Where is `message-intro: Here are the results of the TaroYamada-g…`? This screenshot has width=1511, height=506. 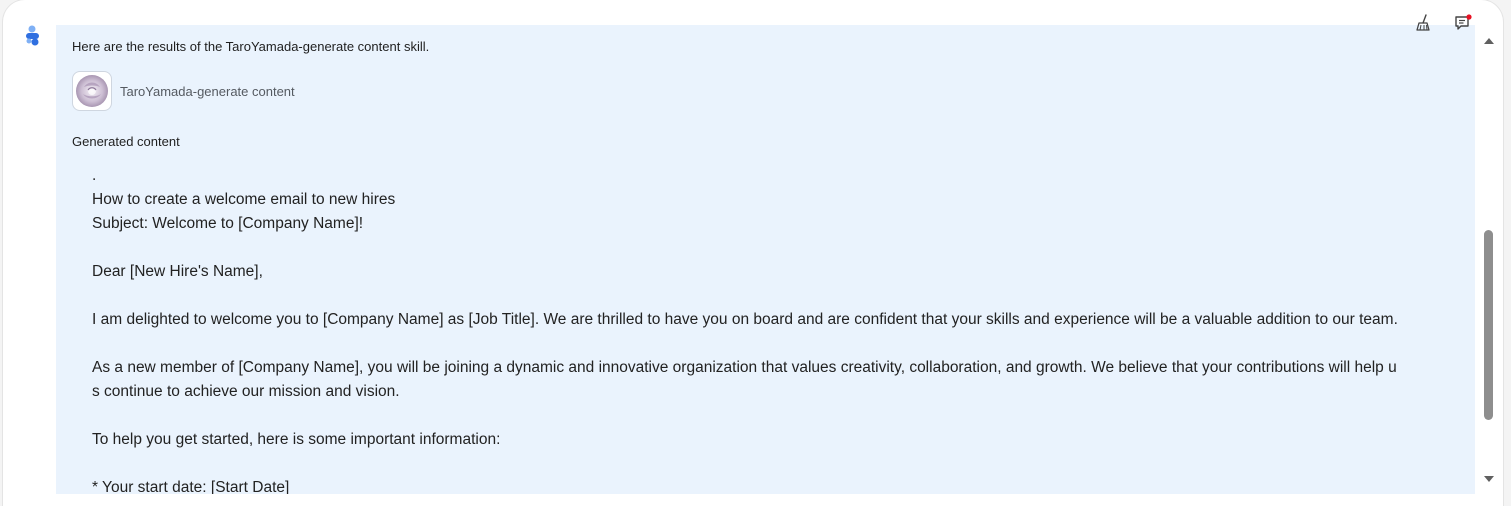
message-intro: Here are the results of the TaroYamada-g… is located at coordinates (251, 46).